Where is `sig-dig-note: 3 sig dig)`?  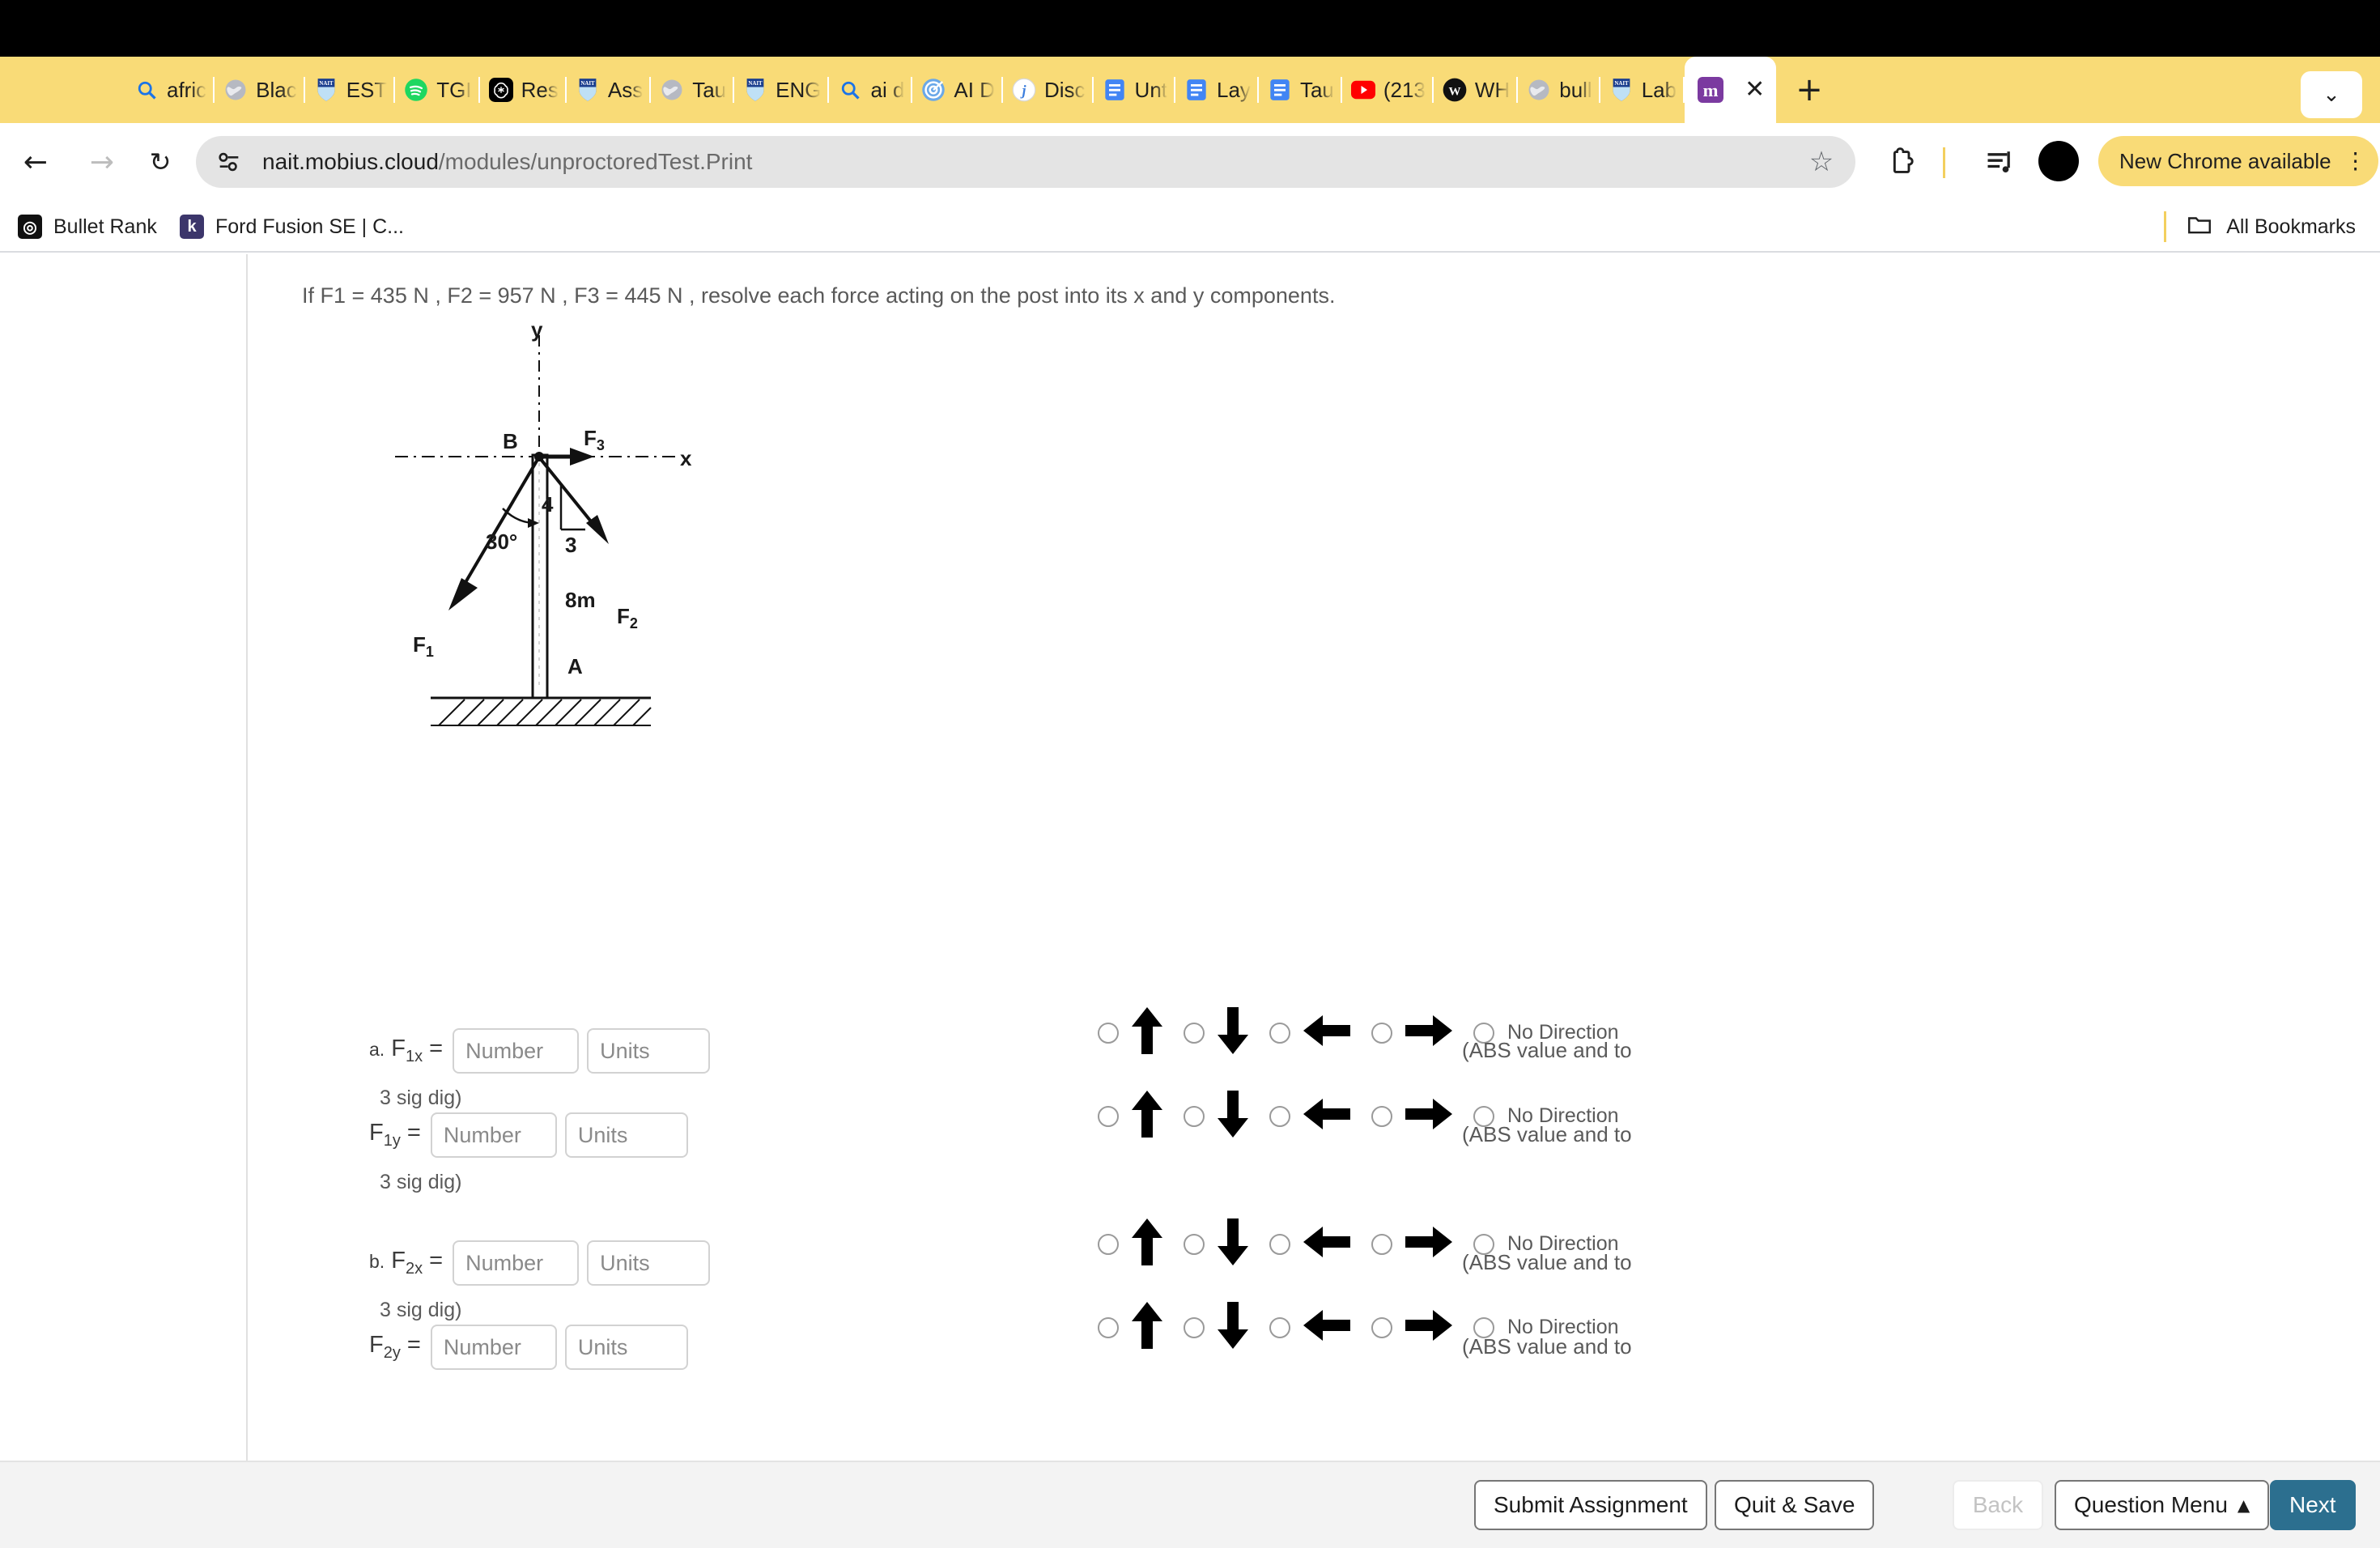
sig-dig-note: 3 sig dig) is located at coordinates (421, 1098).